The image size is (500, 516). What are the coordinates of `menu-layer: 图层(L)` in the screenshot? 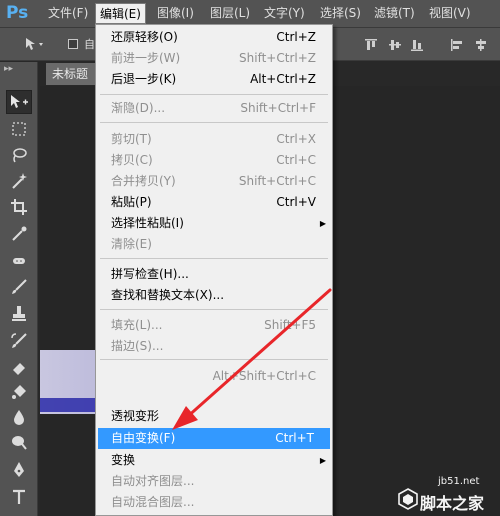 It's located at (230, 13).